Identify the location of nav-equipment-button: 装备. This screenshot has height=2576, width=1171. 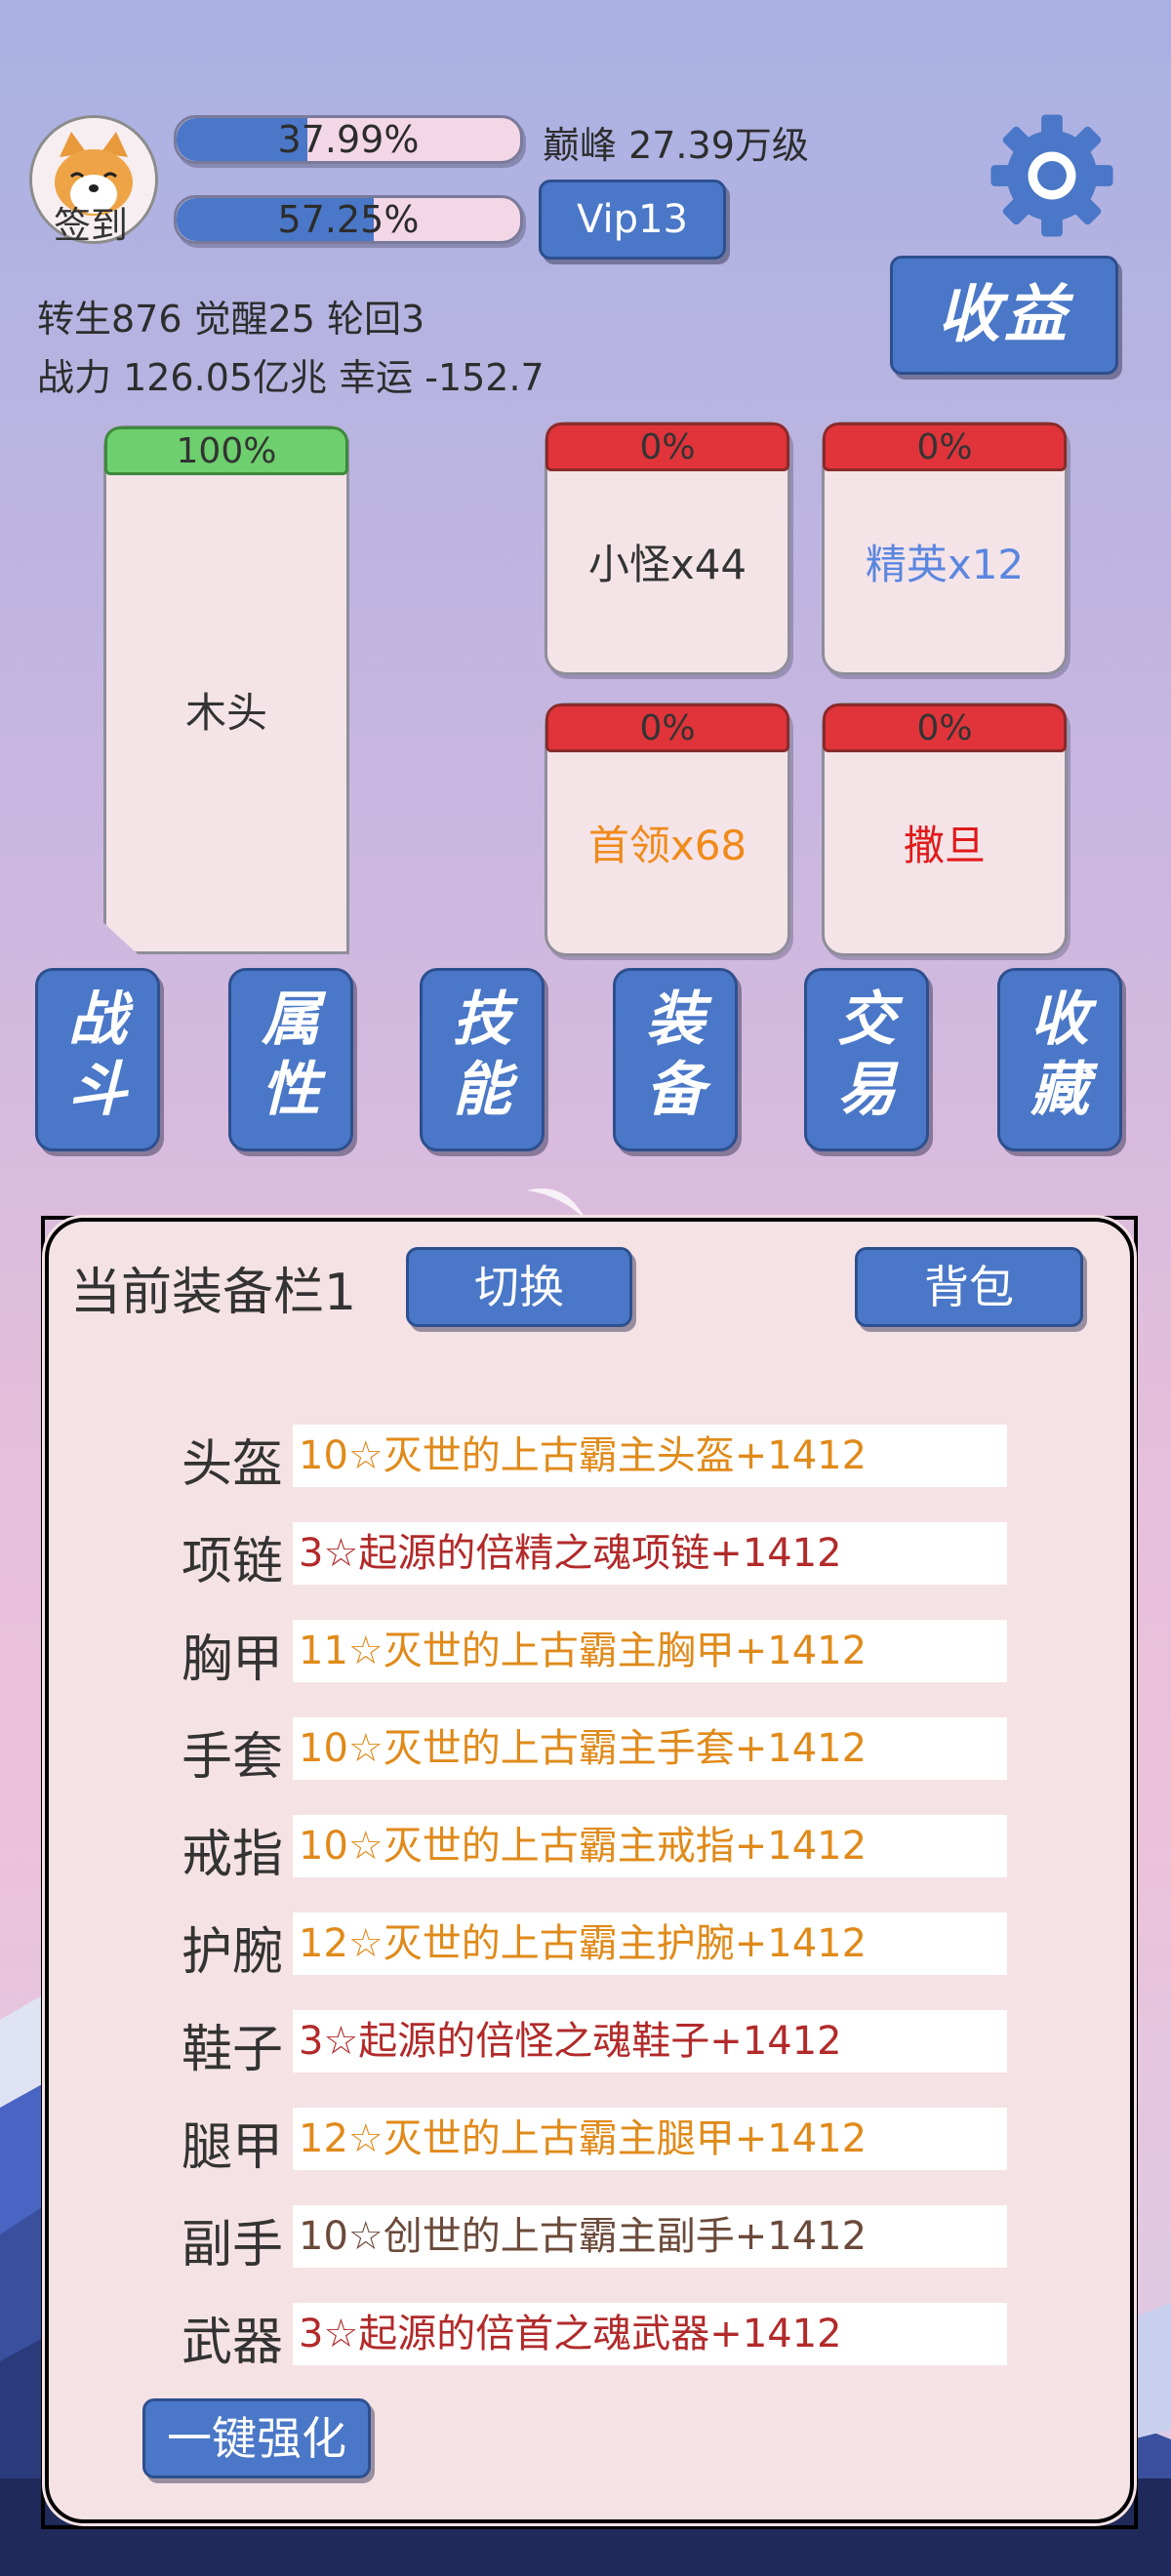
(675, 1059).